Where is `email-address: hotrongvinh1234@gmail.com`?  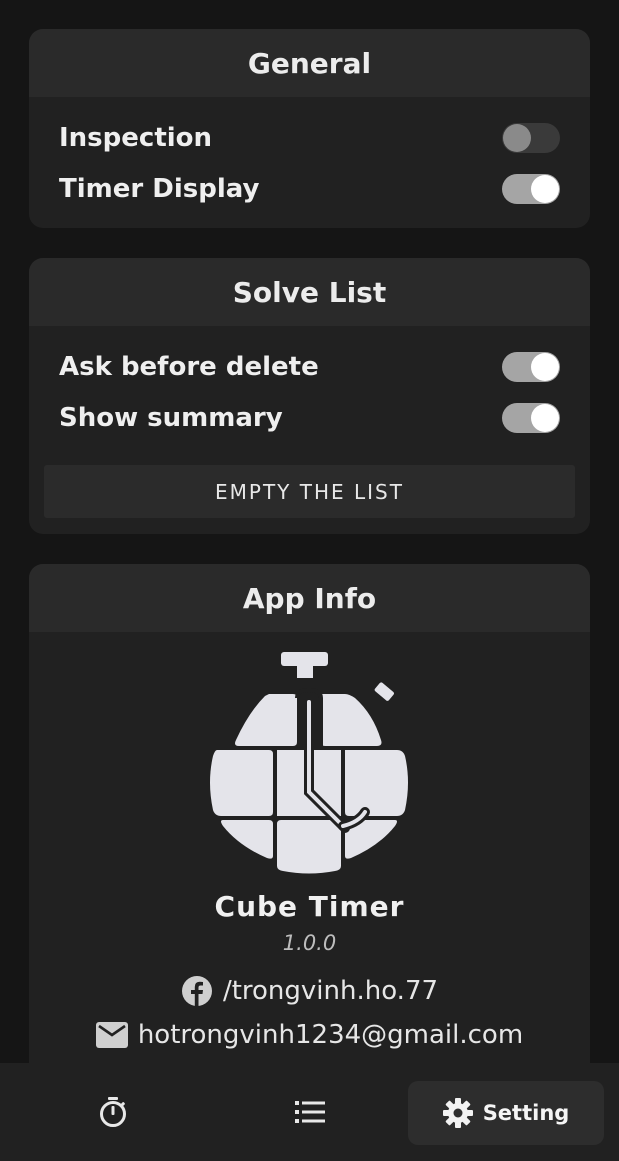
email-address: hotrongvinh1234@gmail.com is located at coordinates (330, 1035).